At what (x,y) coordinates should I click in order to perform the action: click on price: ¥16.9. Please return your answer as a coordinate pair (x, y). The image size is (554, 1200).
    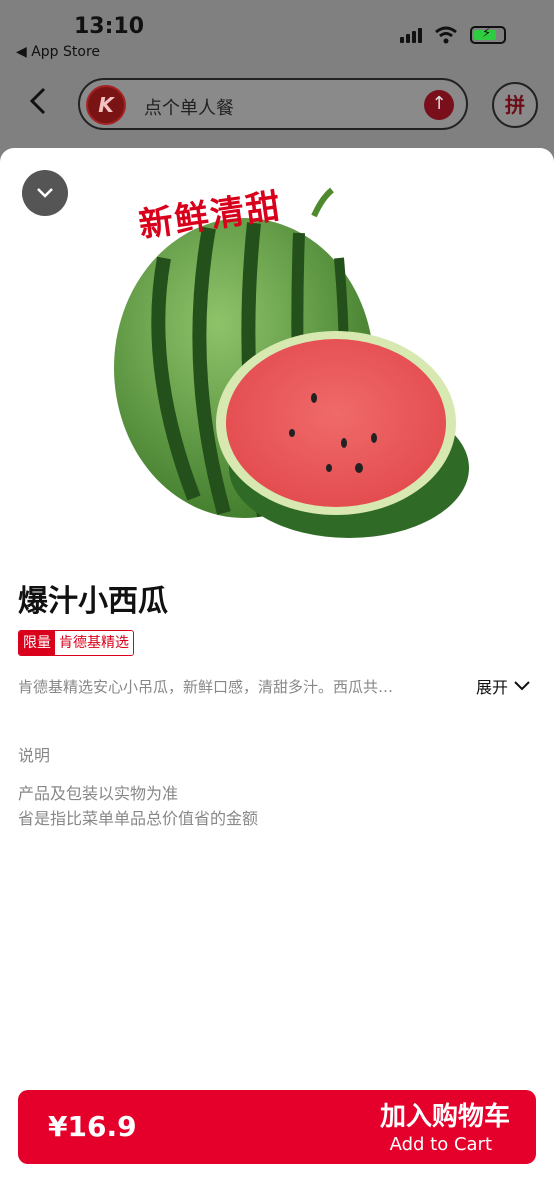
    Looking at the image, I should click on (92, 1126).